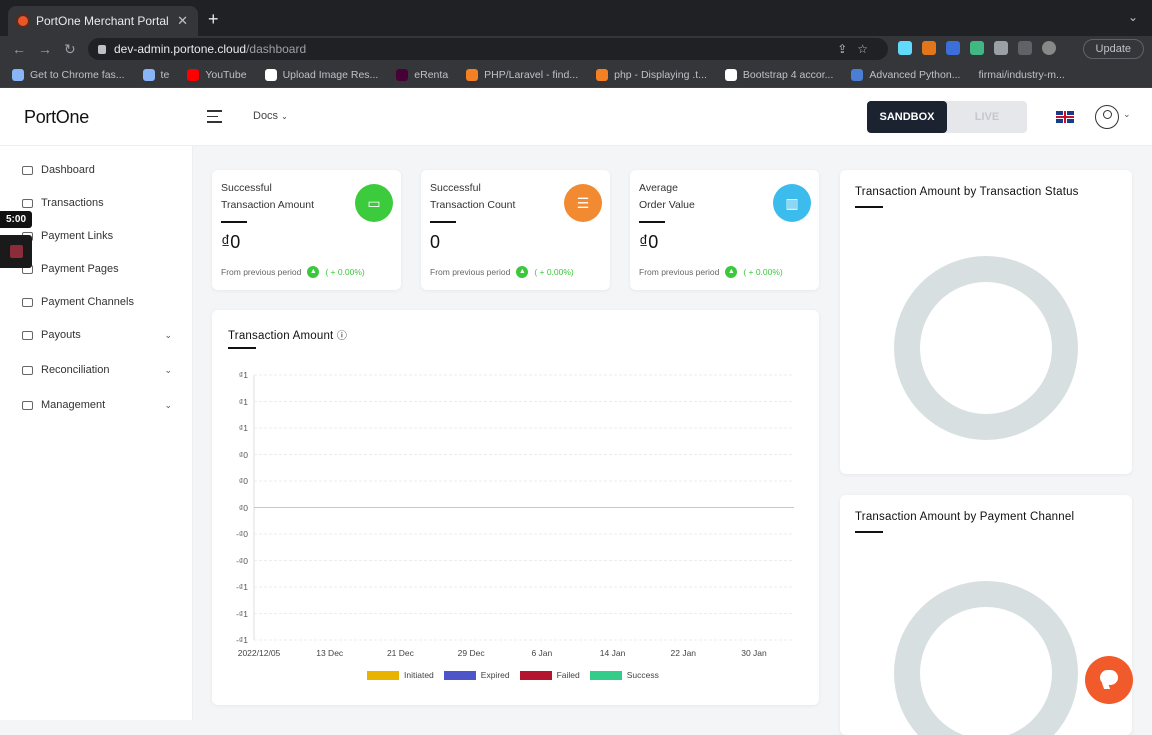  What do you see at coordinates (97, 370) in the screenshot?
I see `sidebar-item-reconciliation: Reconciliation ⌄` at bounding box center [97, 370].